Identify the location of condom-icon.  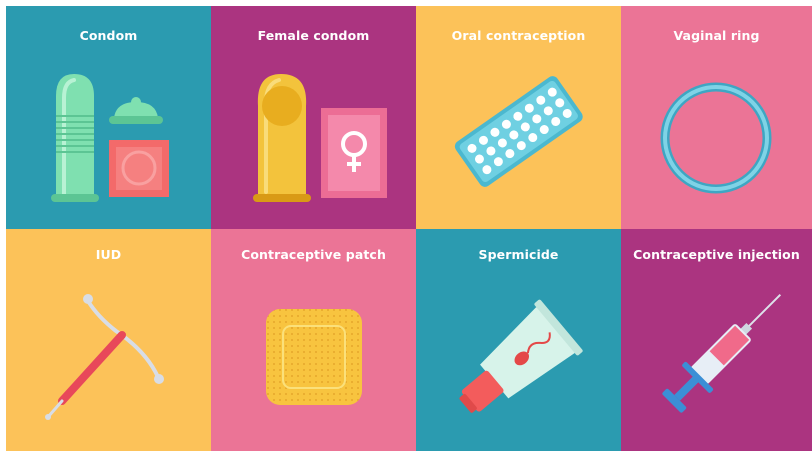
(110, 138).